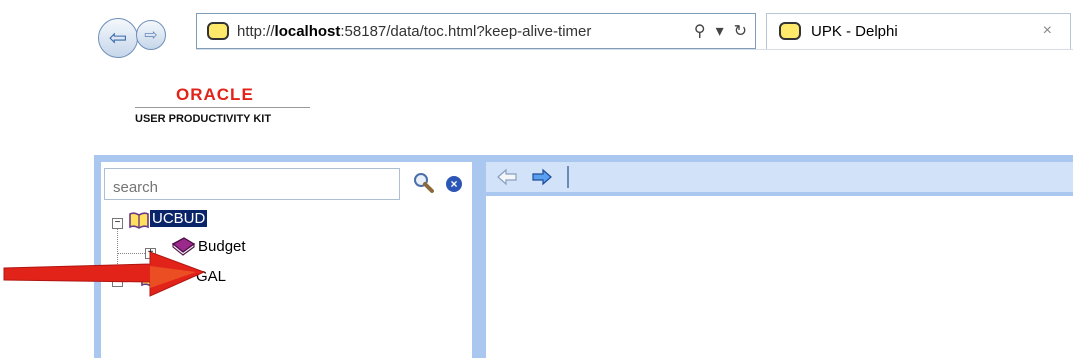 The image size is (1073, 358). What do you see at coordinates (918, 31) in the screenshot?
I see `browser-tab: UPK - Delphi ×` at bounding box center [918, 31].